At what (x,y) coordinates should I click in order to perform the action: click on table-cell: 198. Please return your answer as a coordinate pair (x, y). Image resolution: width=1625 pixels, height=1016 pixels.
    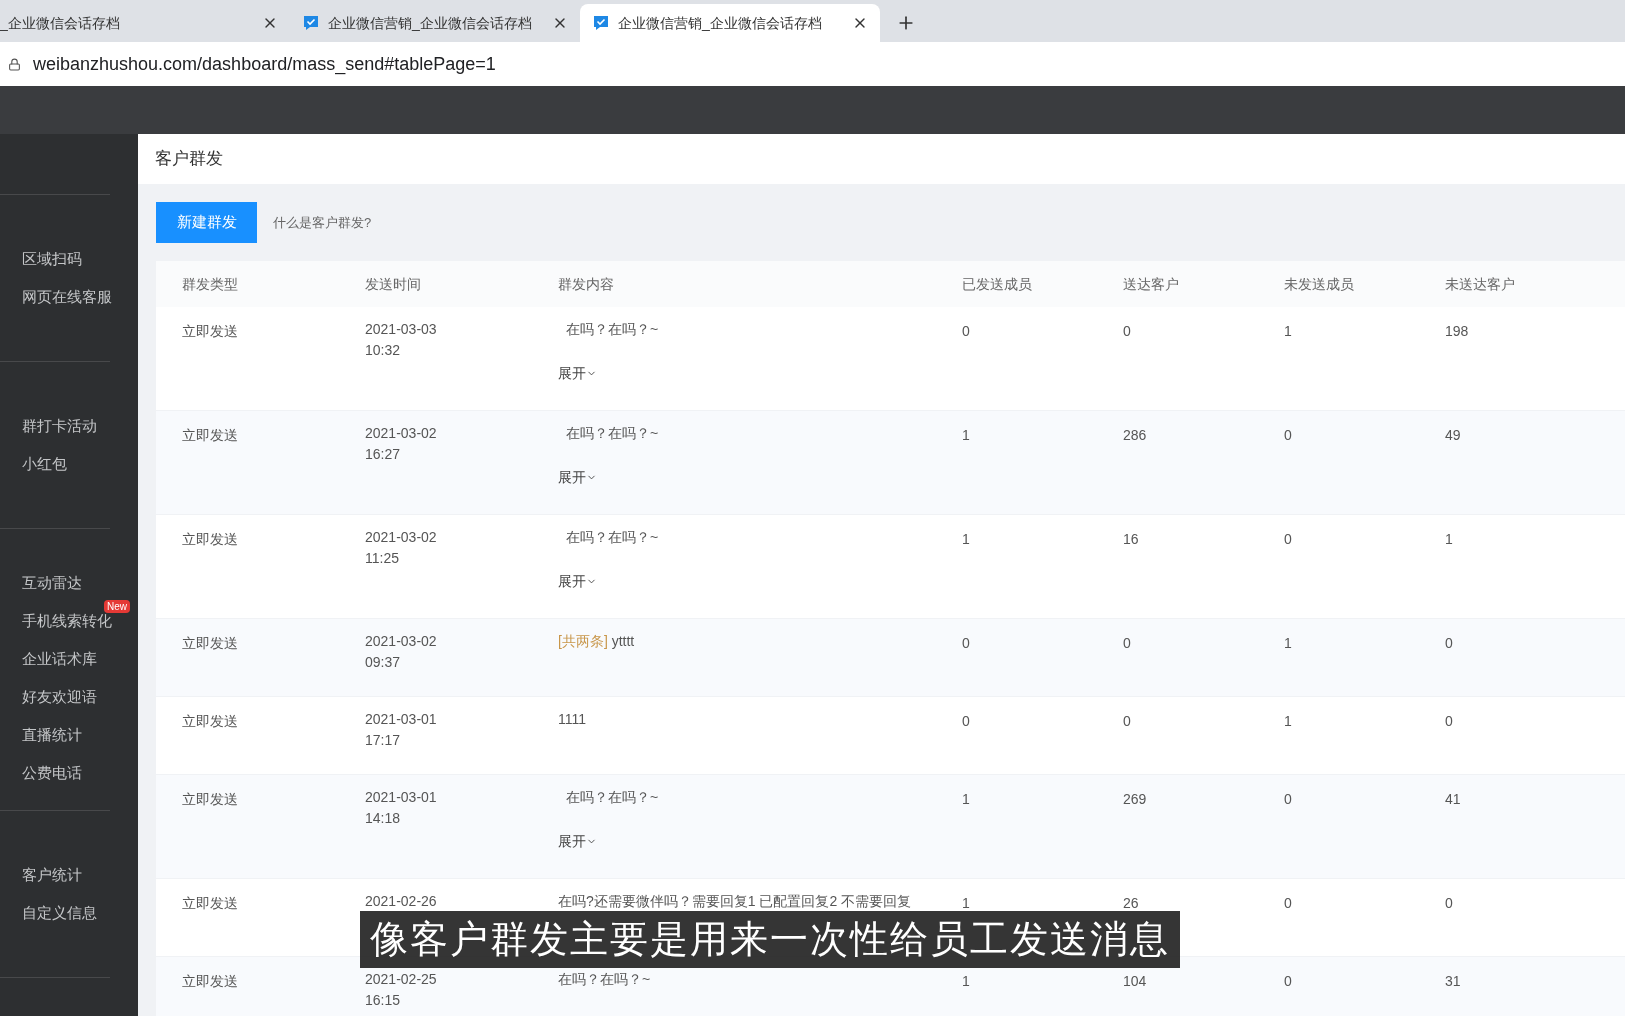
    Looking at the image, I should click on (1457, 331).